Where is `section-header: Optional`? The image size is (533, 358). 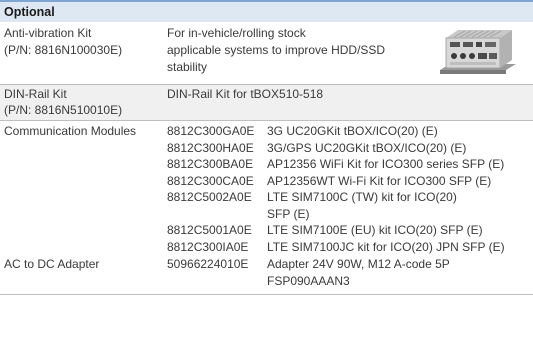
section-header: Optional is located at coordinates (266, 11).